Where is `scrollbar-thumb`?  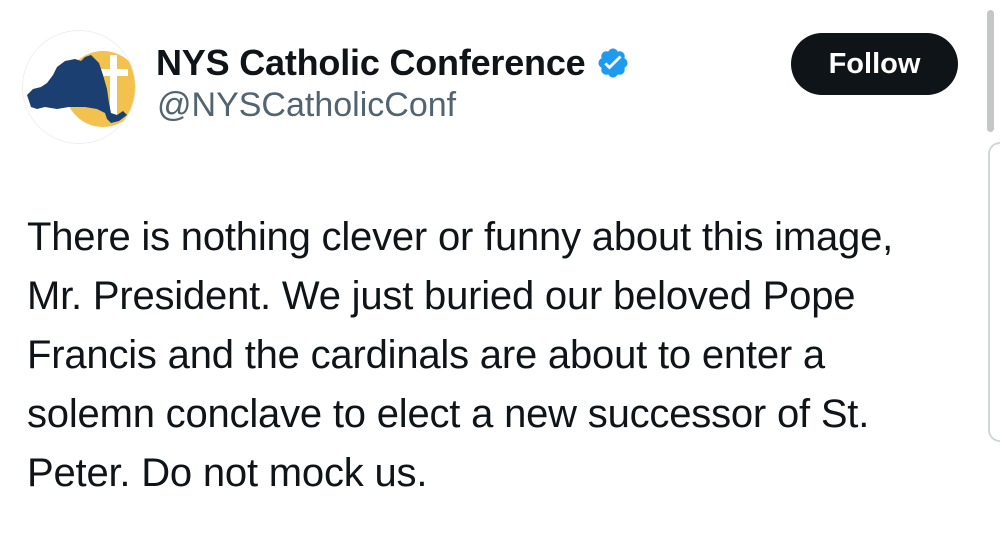 scrollbar-thumb is located at coordinates (990, 71).